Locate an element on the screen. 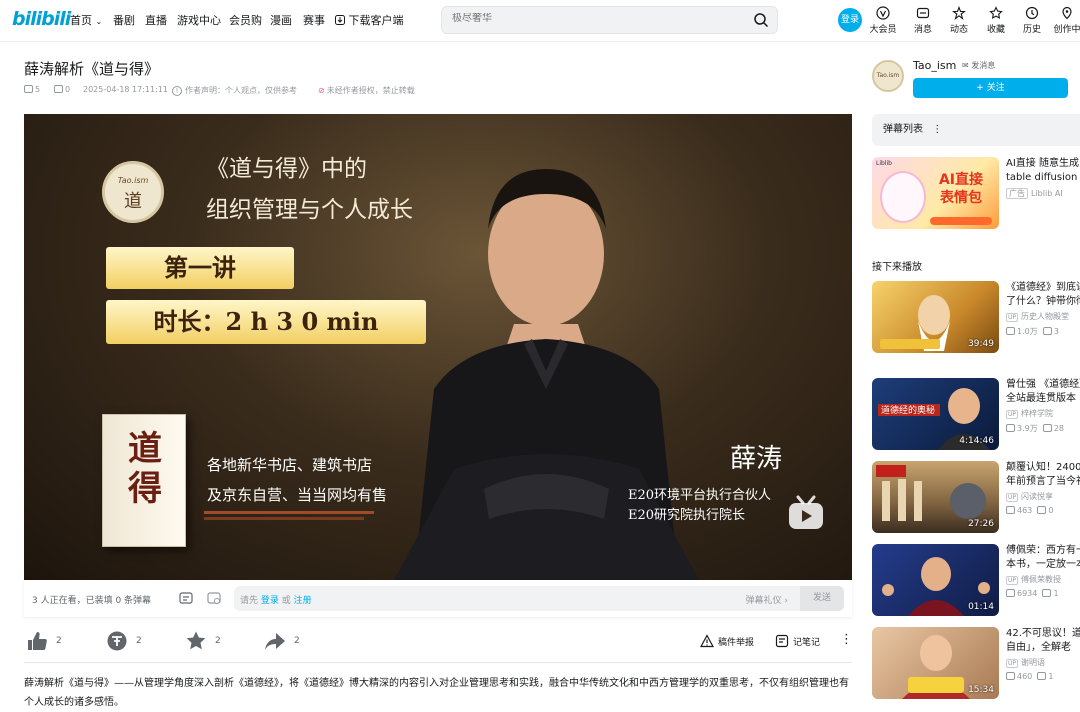 The image size is (1080, 712). more-options-icon: ⋮ is located at coordinates (846, 639).